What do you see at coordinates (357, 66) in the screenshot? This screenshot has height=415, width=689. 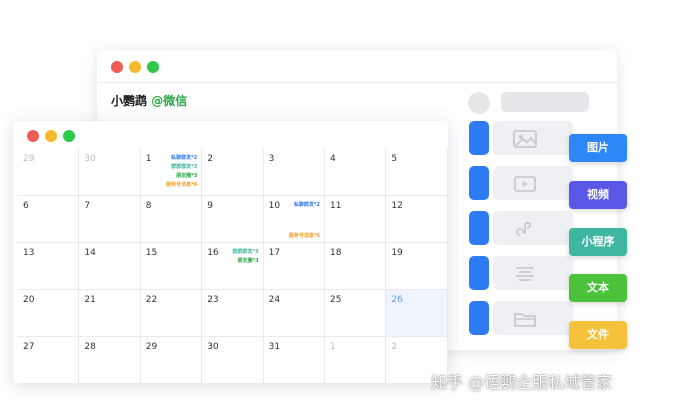 I see `wechat-window-titlebar` at bounding box center [357, 66].